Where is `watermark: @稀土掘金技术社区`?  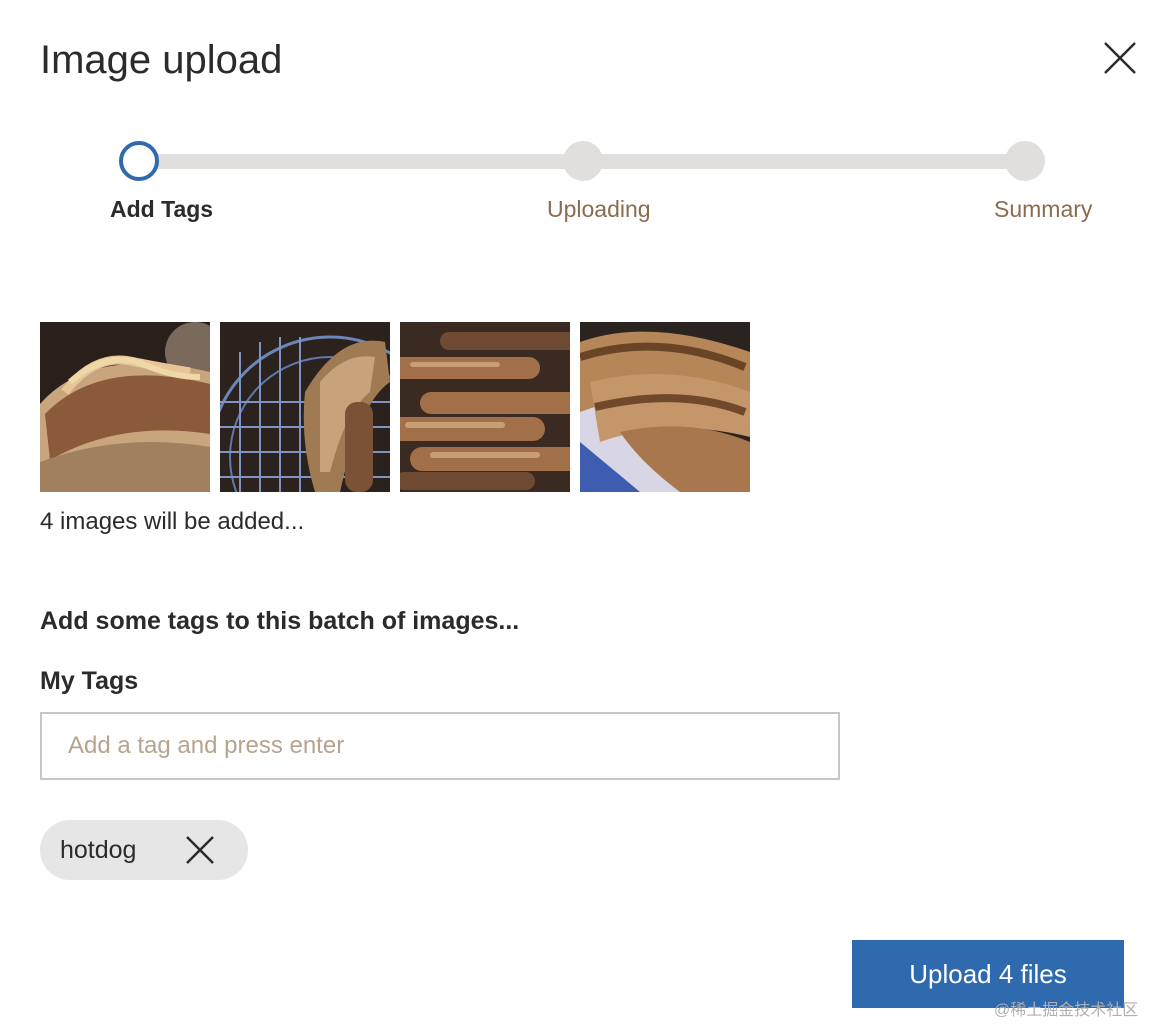
watermark: @稀土掘金技术社区 is located at coordinates (1066, 1010).